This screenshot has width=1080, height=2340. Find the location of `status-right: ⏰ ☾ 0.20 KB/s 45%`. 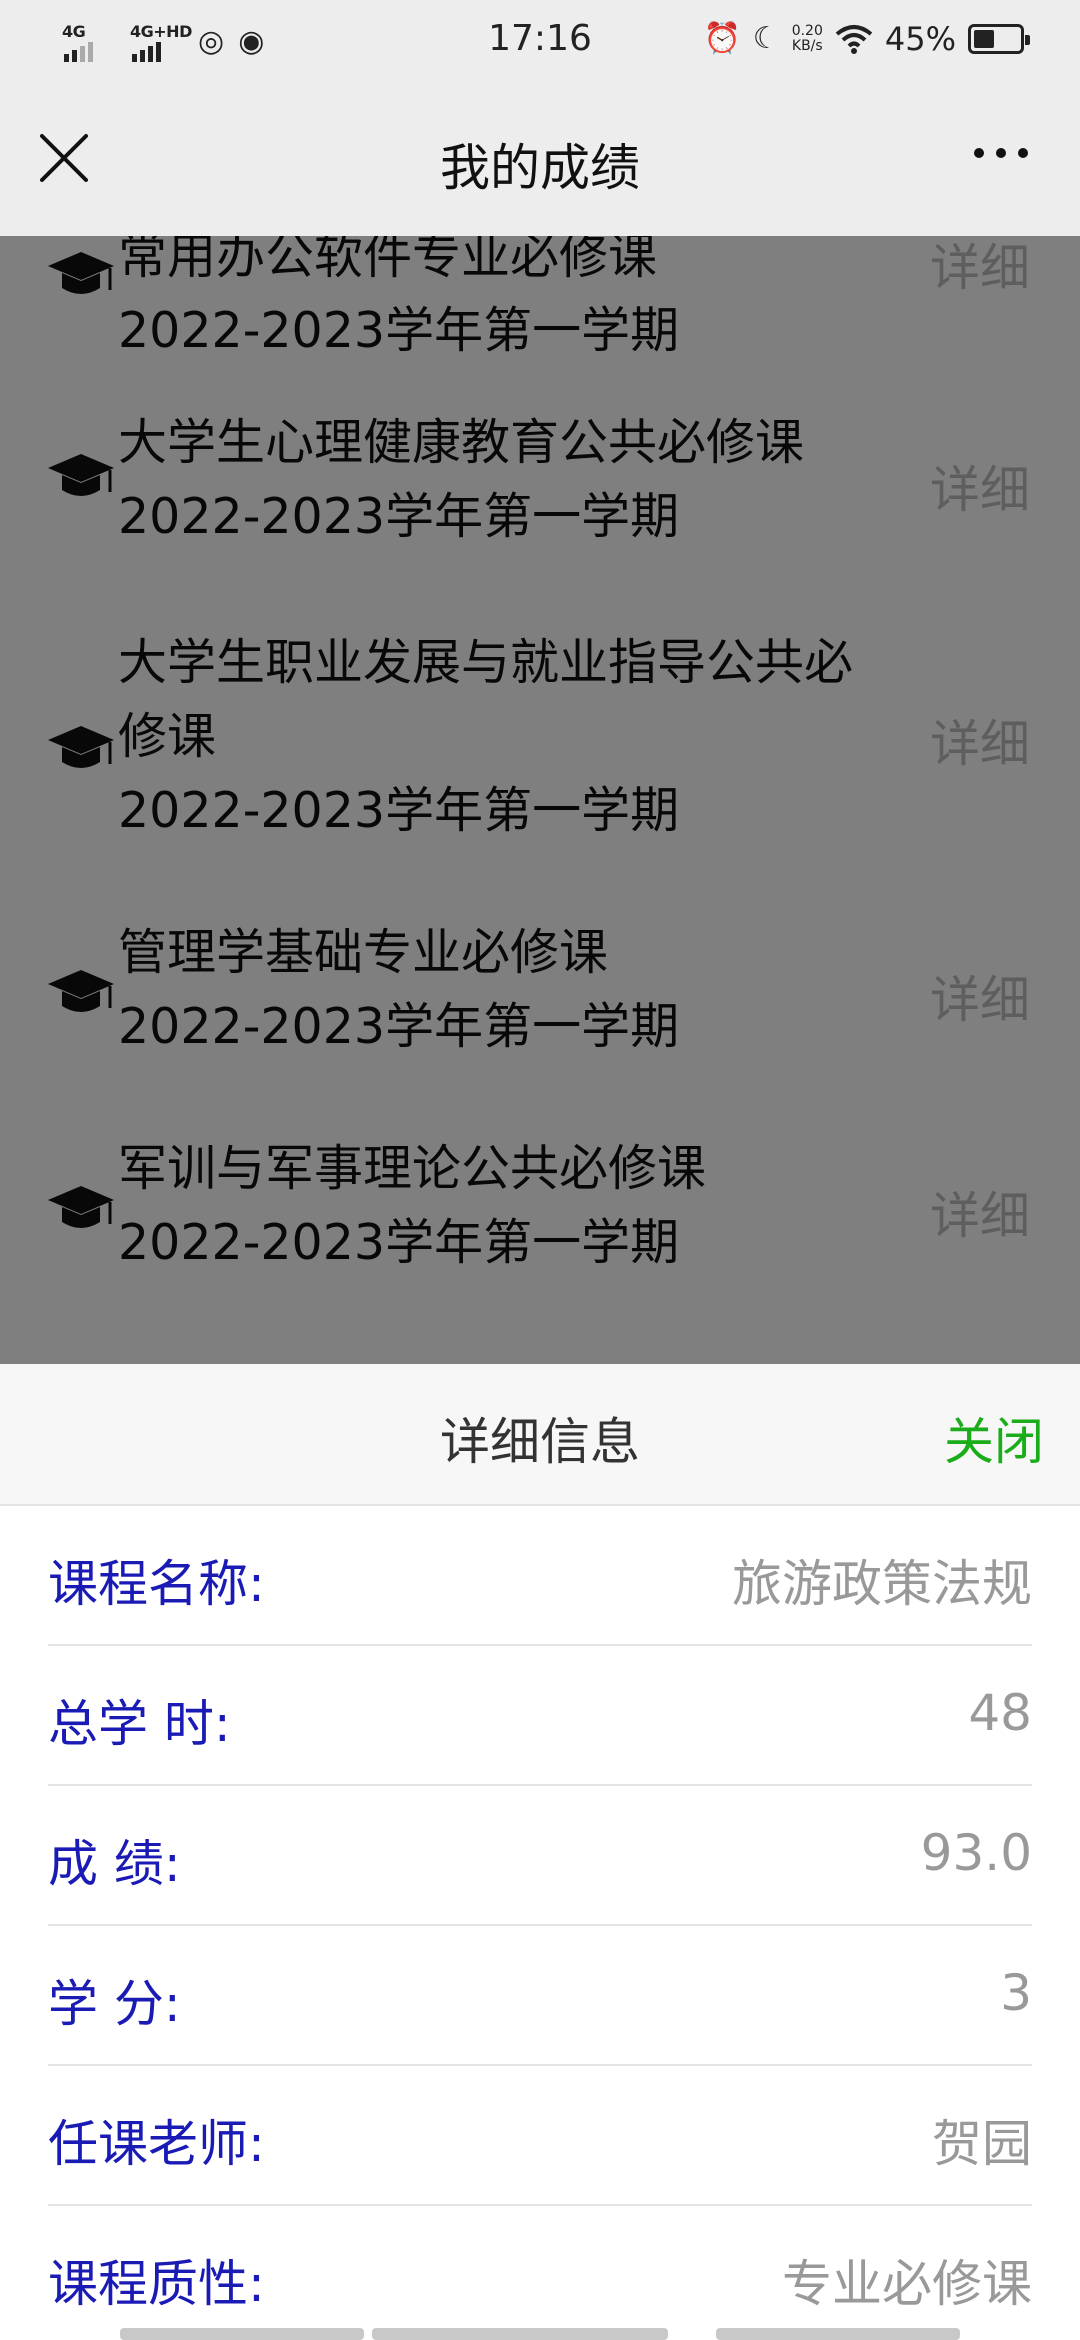

status-right: ⏰ ☾ 0.20 KB/s 45% is located at coordinates (866, 39).